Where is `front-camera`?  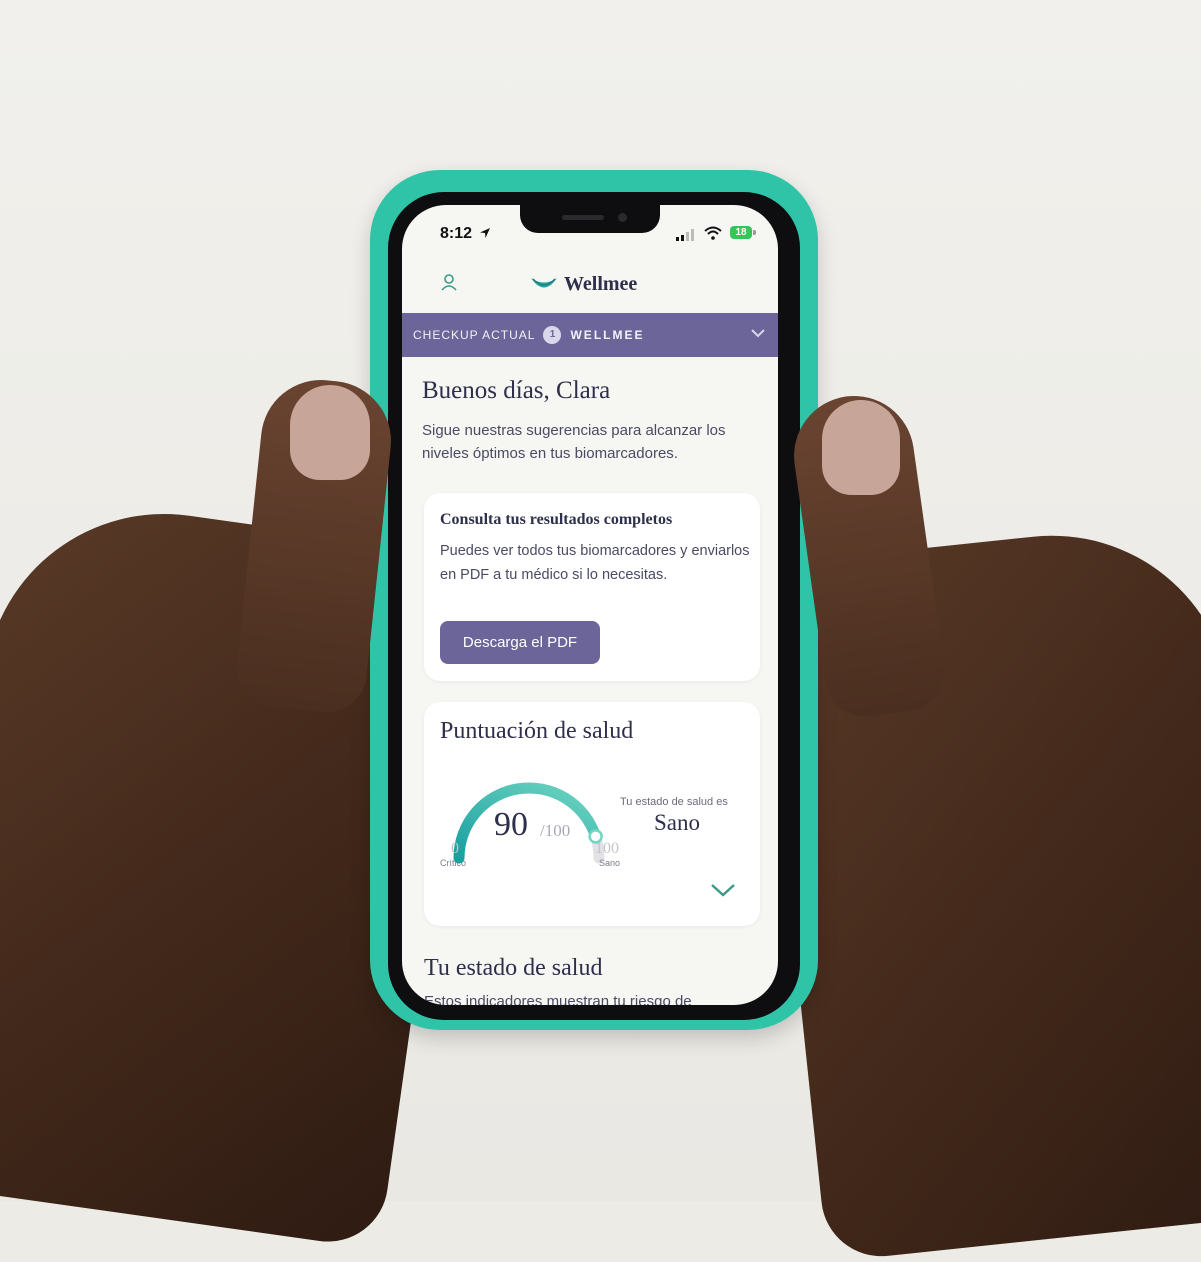 front-camera is located at coordinates (622, 217).